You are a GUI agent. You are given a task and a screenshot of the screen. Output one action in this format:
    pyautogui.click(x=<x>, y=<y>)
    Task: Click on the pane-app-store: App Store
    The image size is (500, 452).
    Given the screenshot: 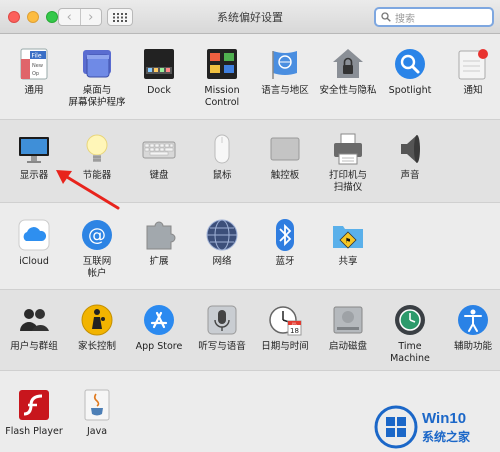 What is the action you would take?
    pyautogui.click(x=159, y=328)
    